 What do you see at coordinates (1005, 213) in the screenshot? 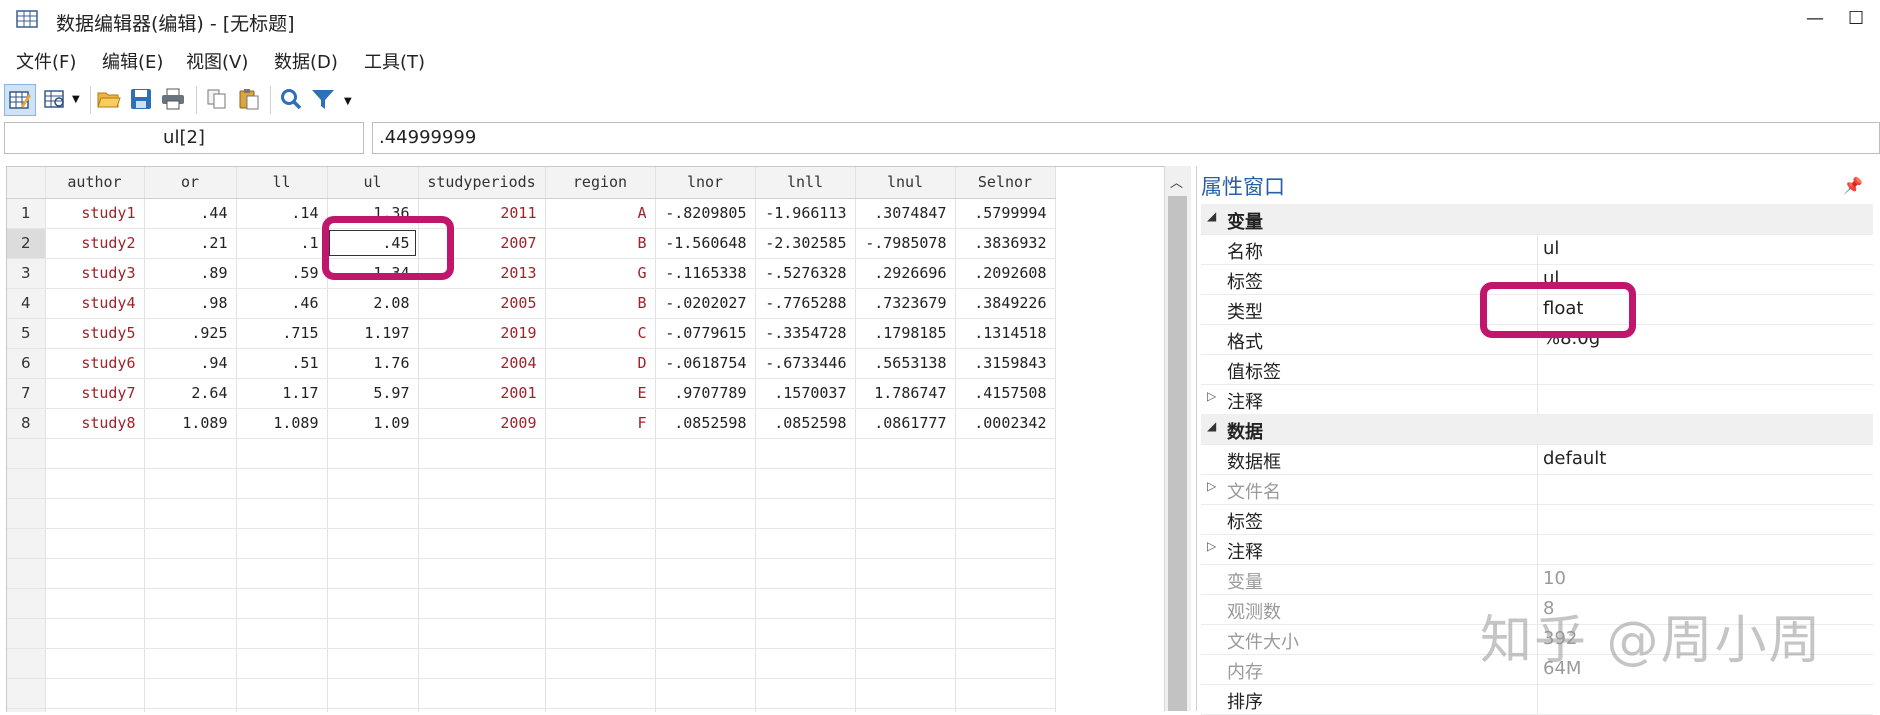
I see `table-cell: .5799994` at bounding box center [1005, 213].